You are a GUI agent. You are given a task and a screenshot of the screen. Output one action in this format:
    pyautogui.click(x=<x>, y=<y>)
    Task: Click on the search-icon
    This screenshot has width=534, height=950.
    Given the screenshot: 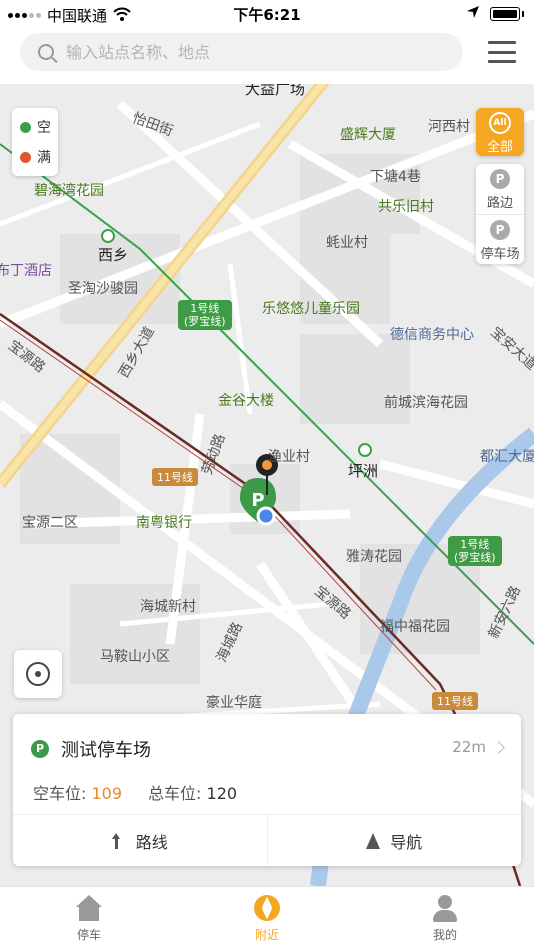 What is the action you would take?
    pyautogui.click(x=46, y=52)
    